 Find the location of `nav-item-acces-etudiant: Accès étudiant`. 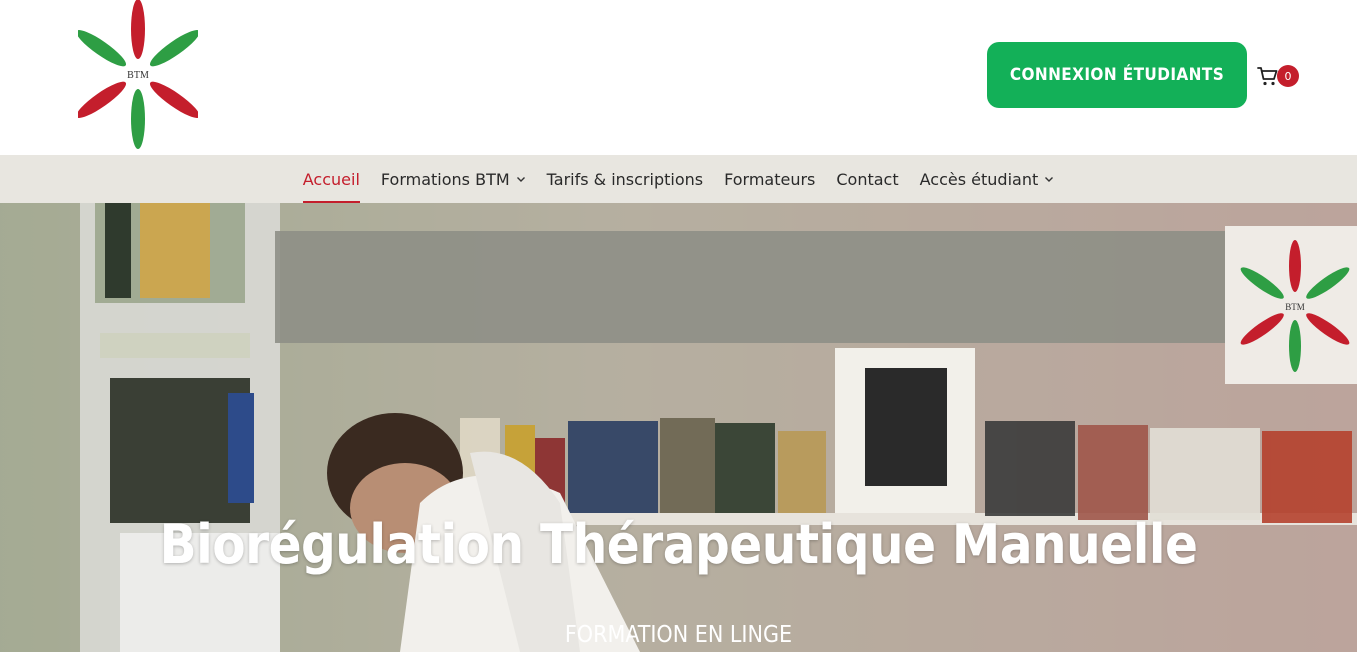

nav-item-acces-etudiant: Accès étudiant is located at coordinates (987, 179).